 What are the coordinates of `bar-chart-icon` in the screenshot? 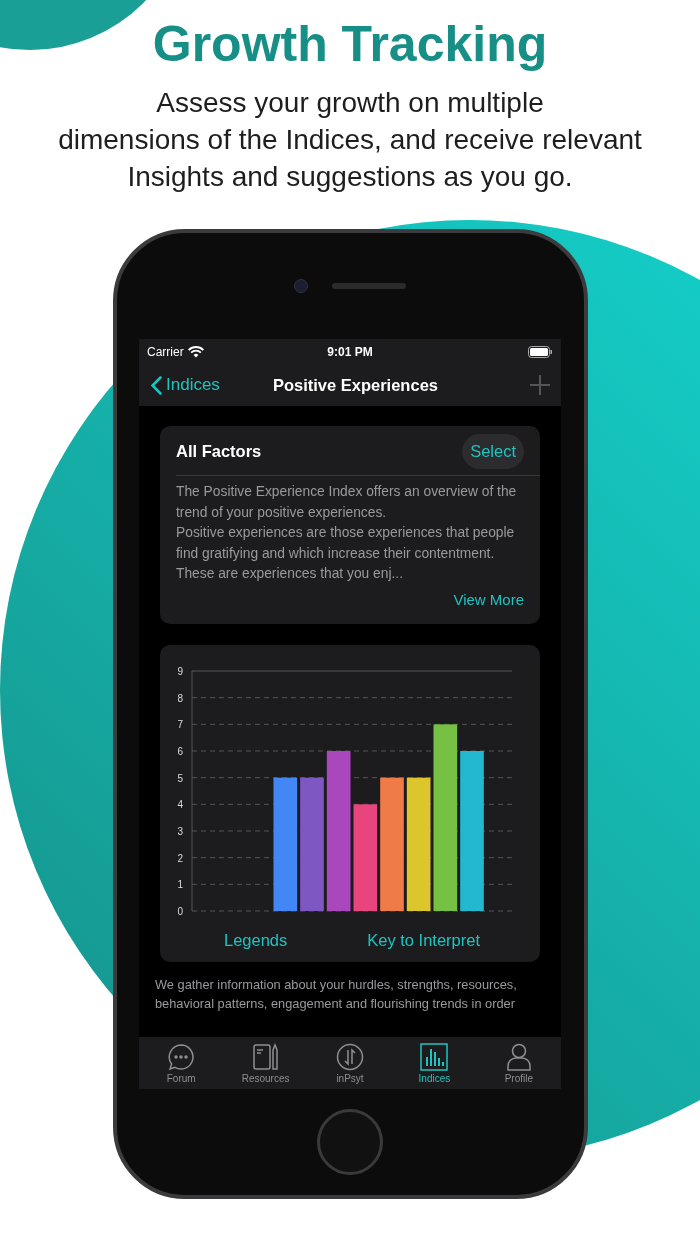 It's located at (434, 1056).